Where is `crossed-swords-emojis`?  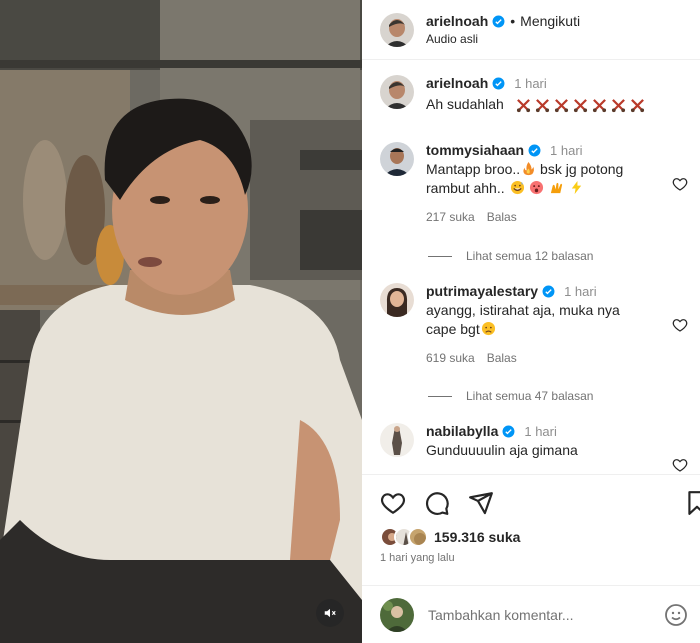
crossed-swords-emojis is located at coordinates (580, 105).